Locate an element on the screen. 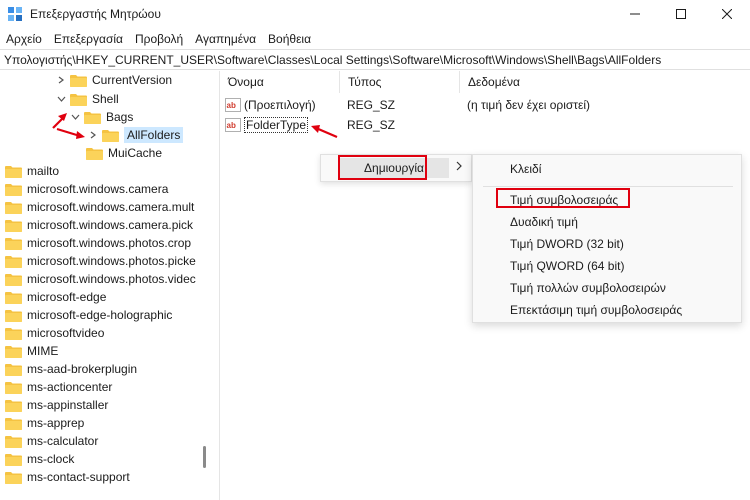  tree-item: ms-calculator is located at coordinates (51, 441).